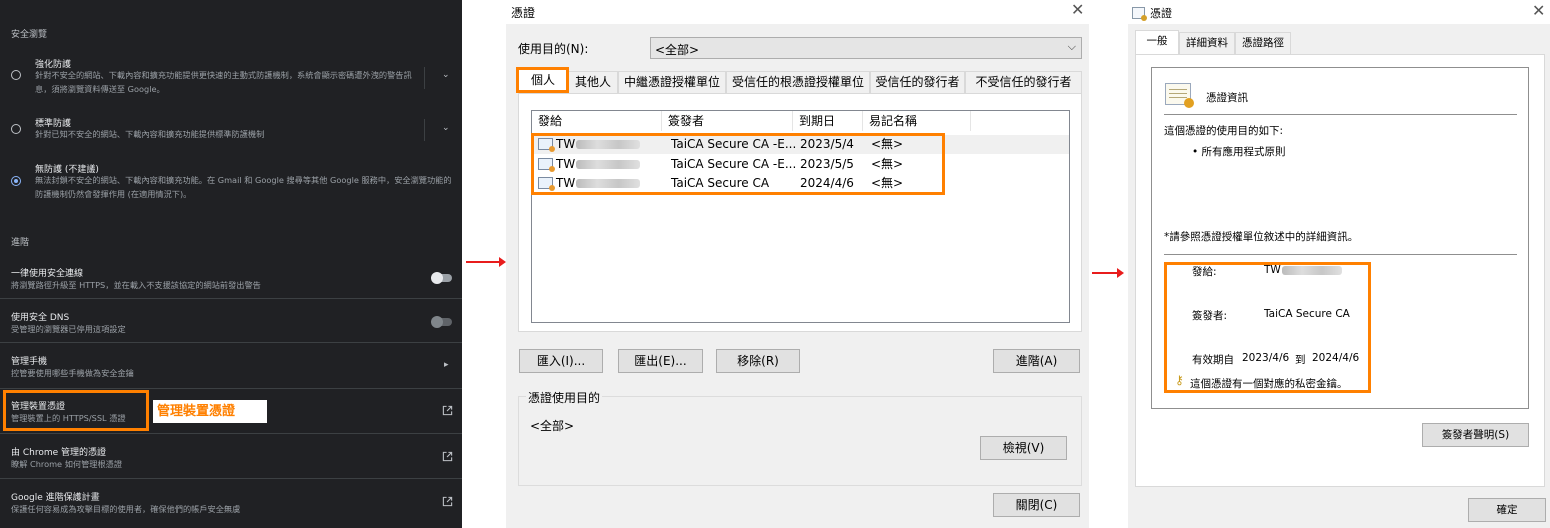 The image size is (1550, 528). I want to click on remove-button: 移除(R), so click(758, 361).